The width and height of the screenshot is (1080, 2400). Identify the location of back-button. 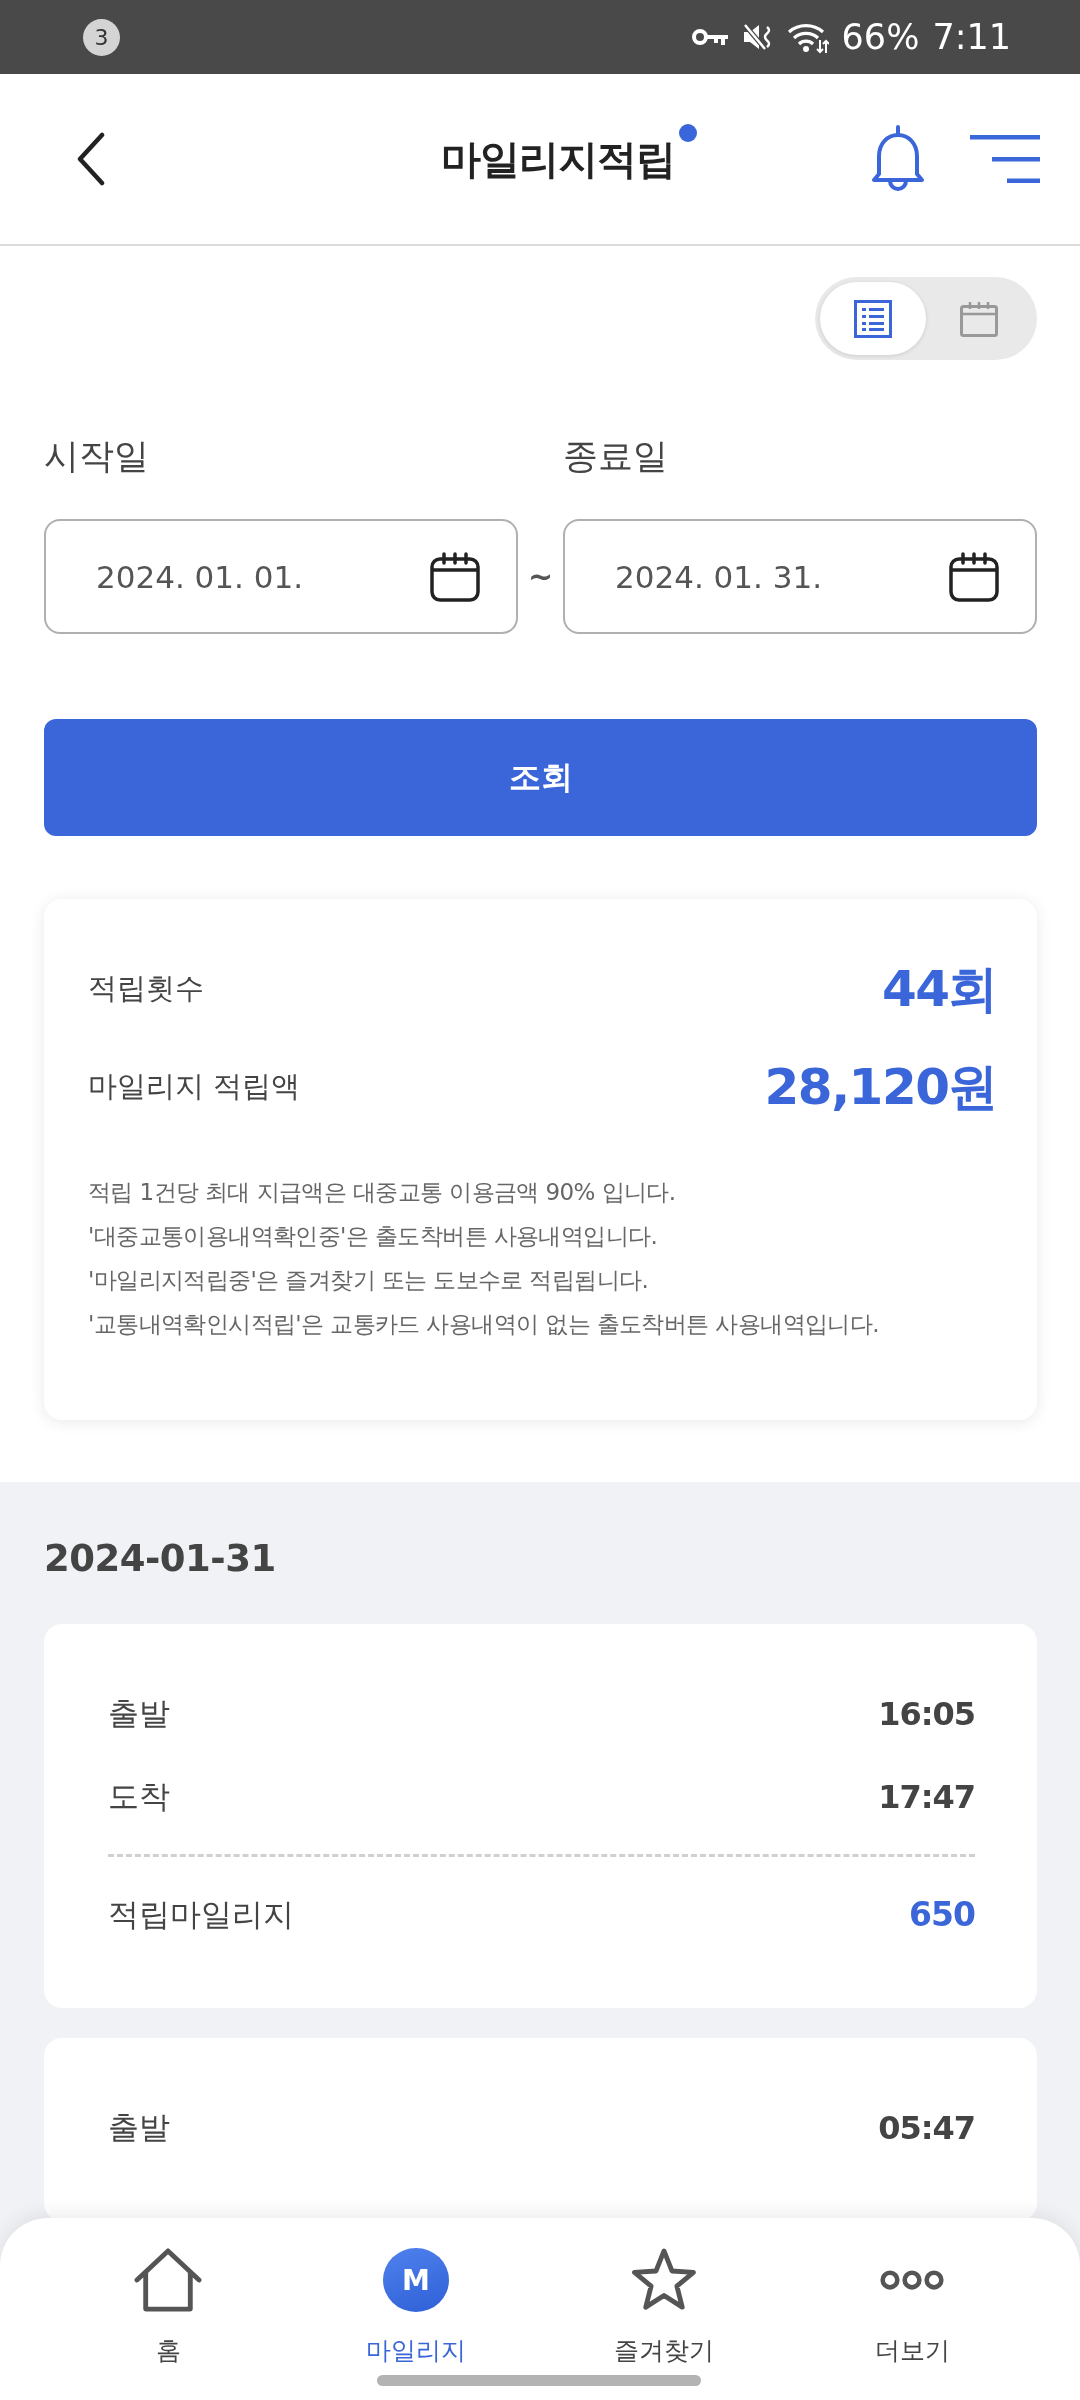
(91, 159).